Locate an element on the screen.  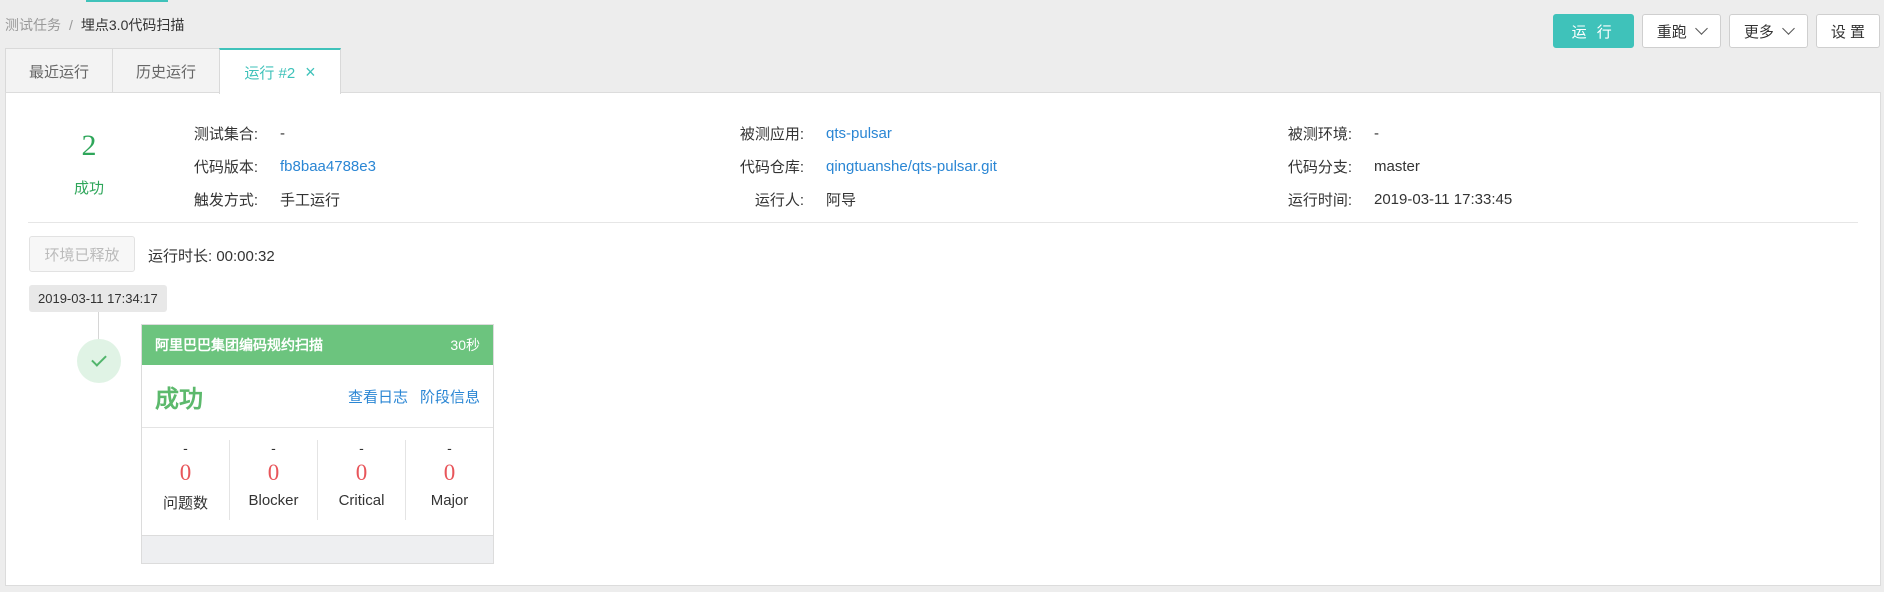
stage-status: 成功 is located at coordinates (179, 399).